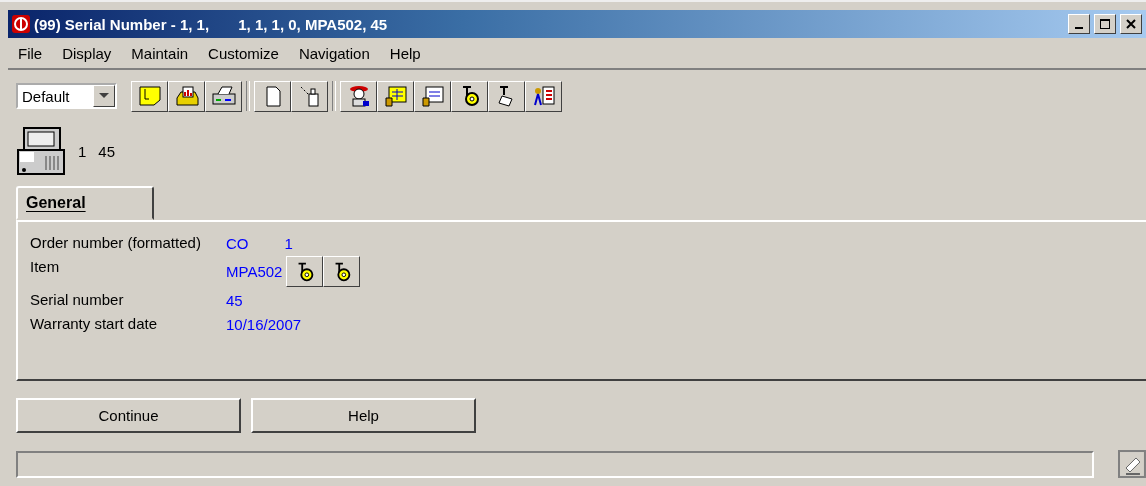  I want to click on menu-item: Help, so click(405, 53).